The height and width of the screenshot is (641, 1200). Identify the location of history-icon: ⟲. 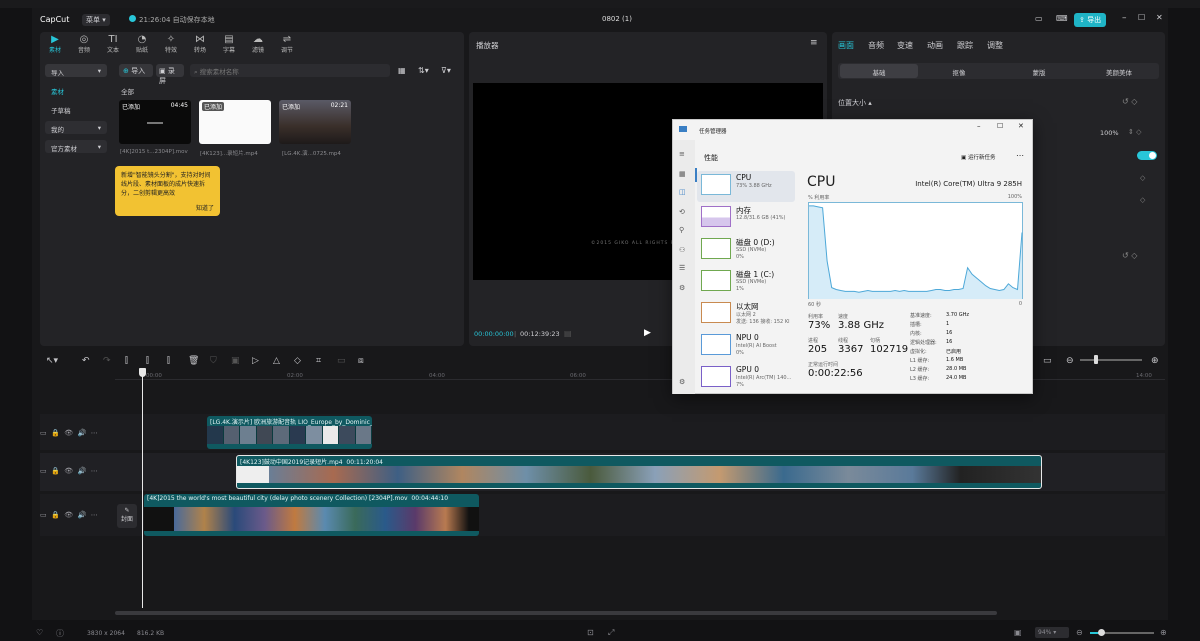
(682, 212).